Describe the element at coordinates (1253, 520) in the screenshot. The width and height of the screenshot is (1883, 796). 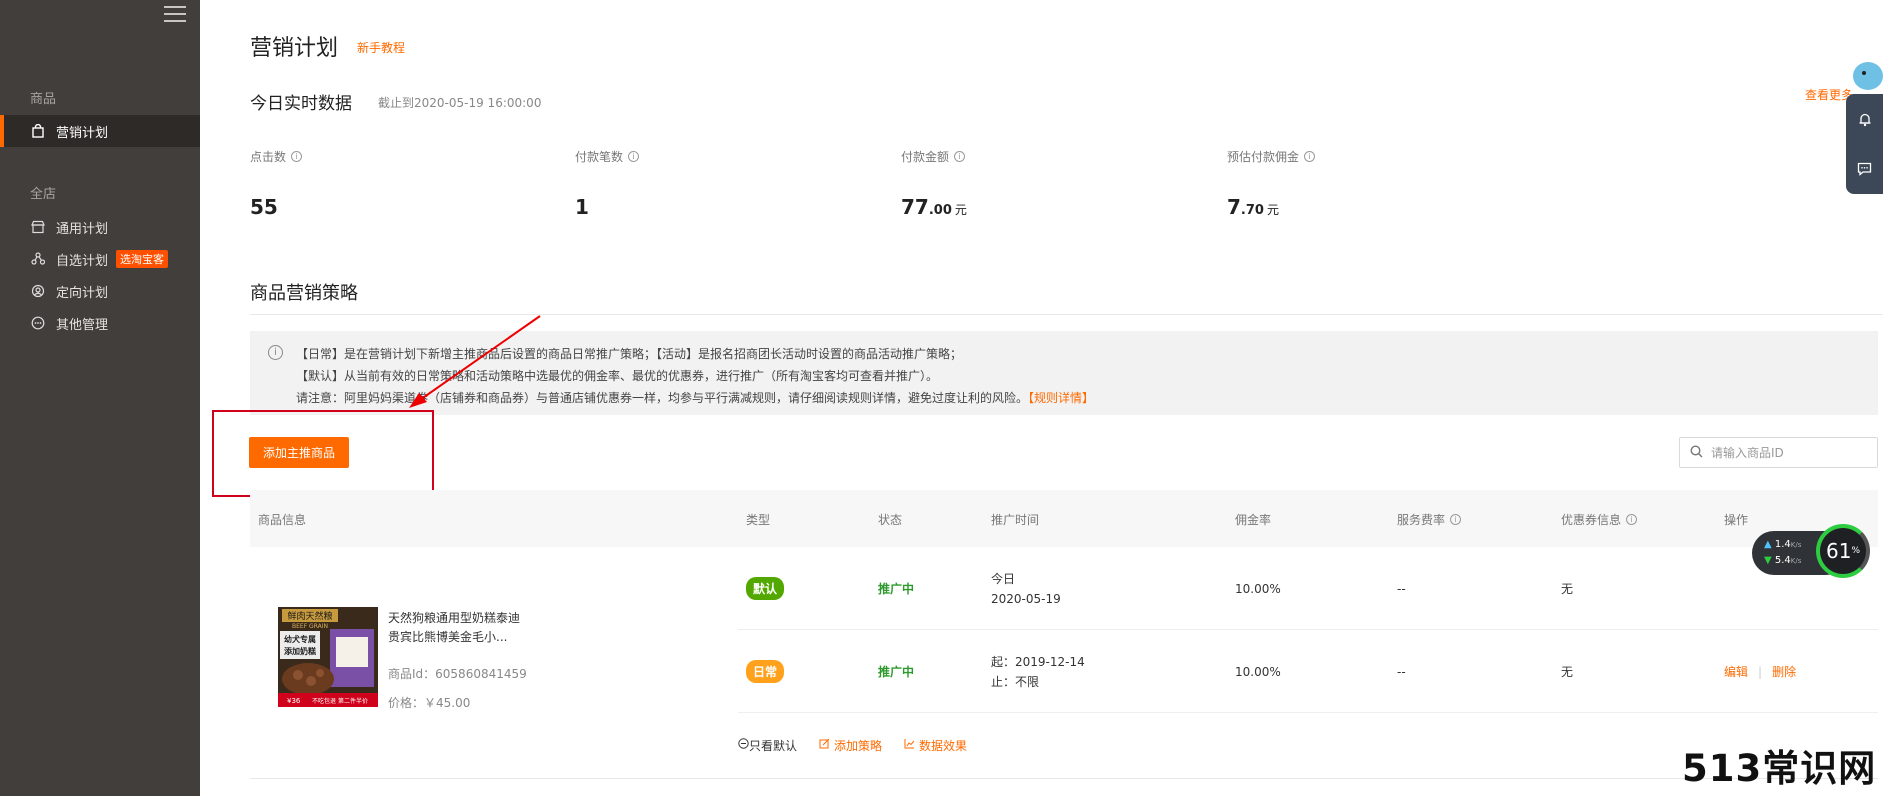
I see `th-commission: 佣金率` at that location.